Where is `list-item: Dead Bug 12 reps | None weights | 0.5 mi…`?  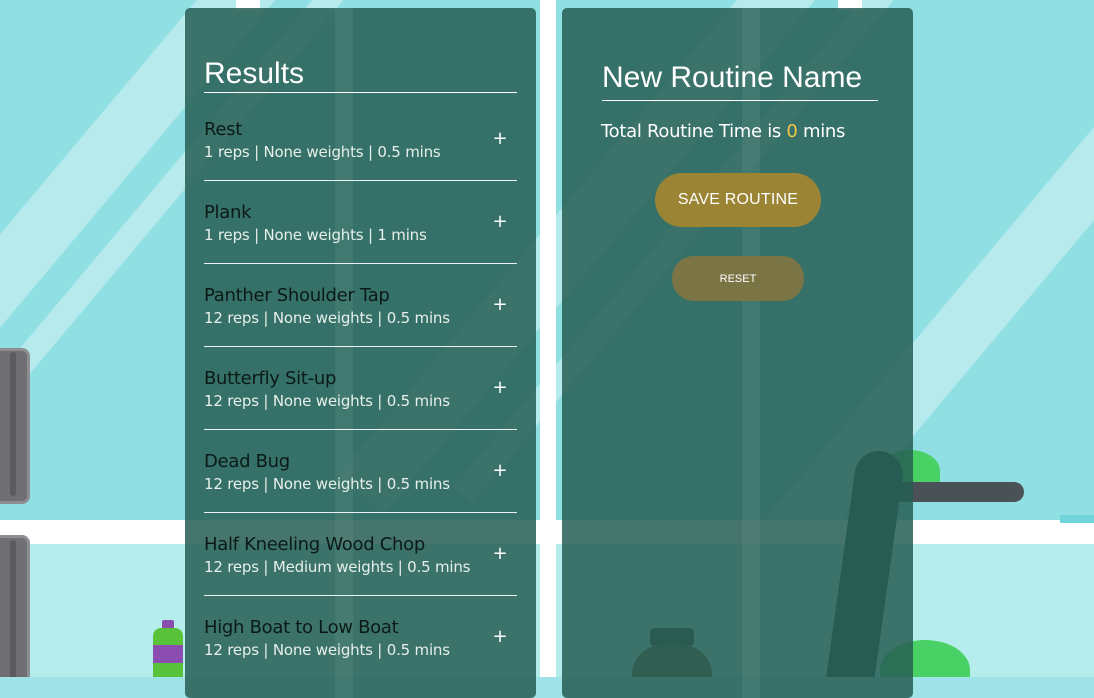 list-item: Dead Bug 12 reps | None weights | 0.5 mi… is located at coordinates (360, 471).